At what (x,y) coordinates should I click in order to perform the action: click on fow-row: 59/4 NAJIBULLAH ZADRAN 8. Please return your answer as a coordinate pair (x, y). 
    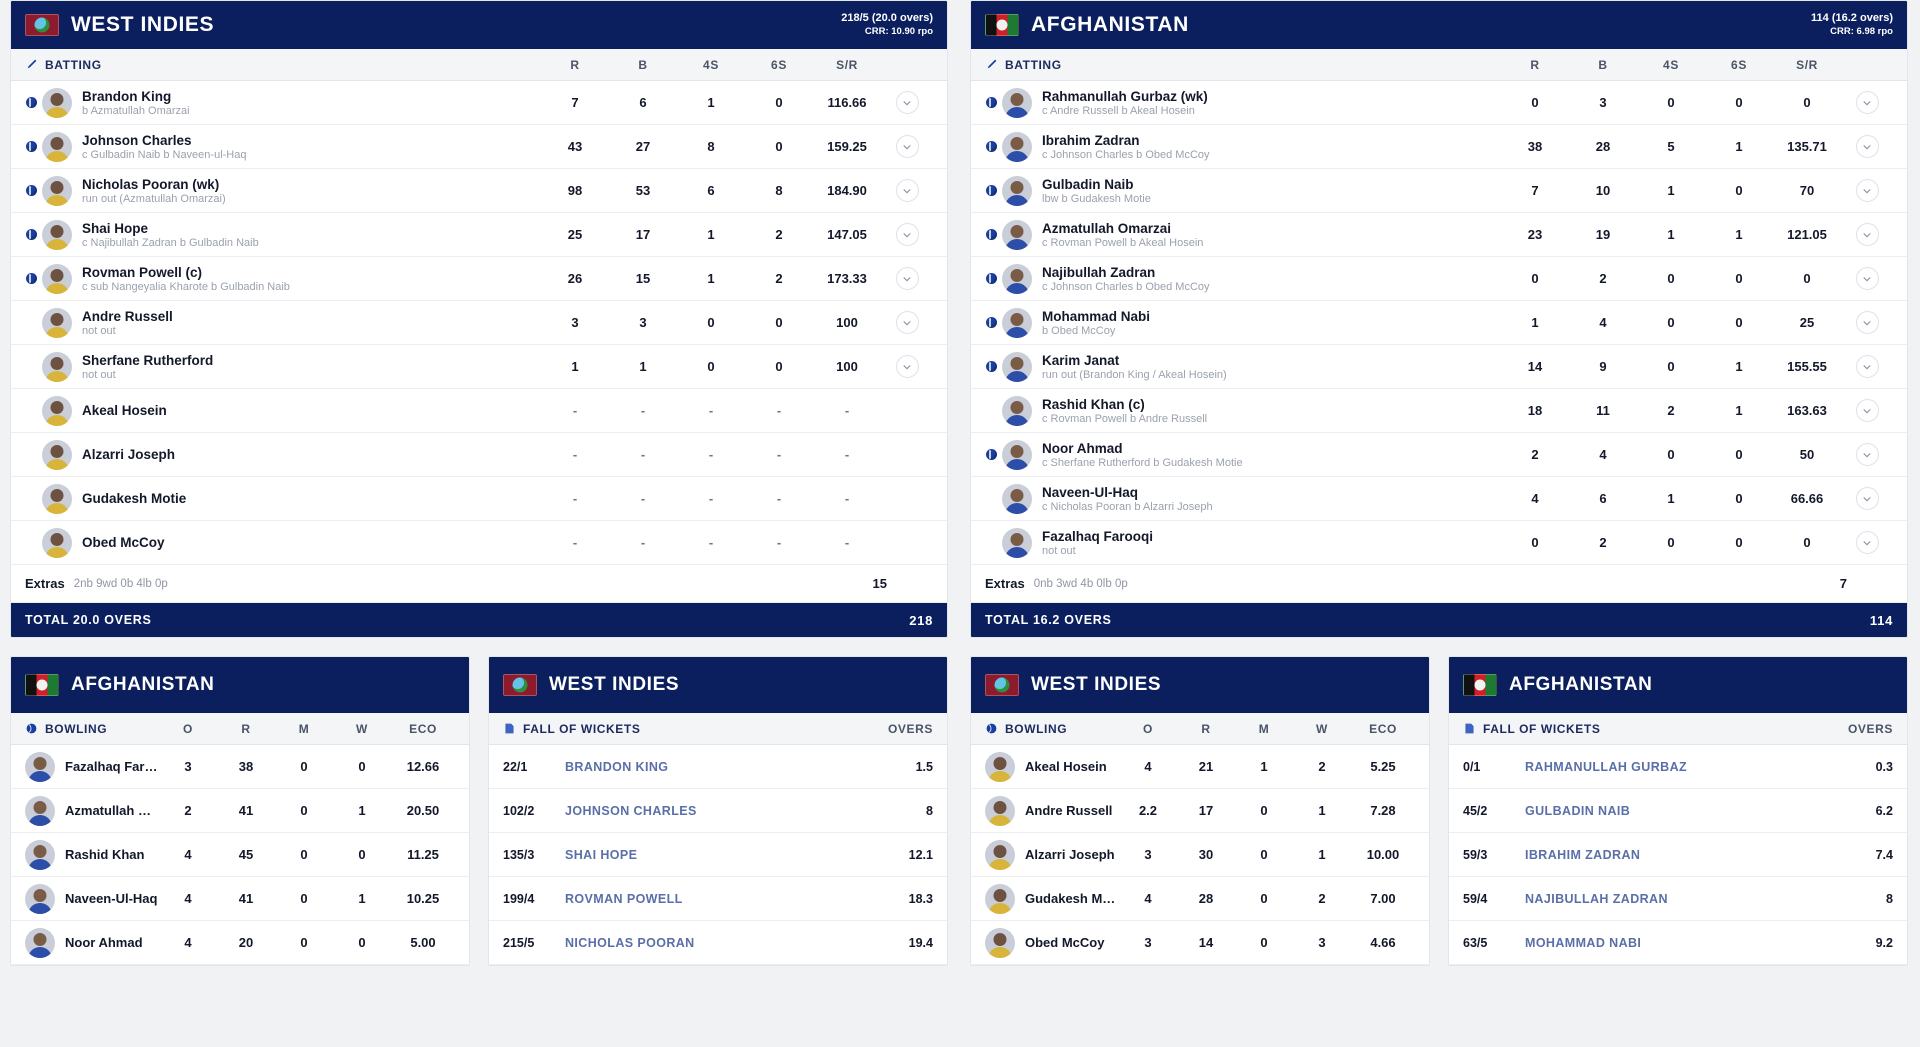
    Looking at the image, I should click on (1678, 899).